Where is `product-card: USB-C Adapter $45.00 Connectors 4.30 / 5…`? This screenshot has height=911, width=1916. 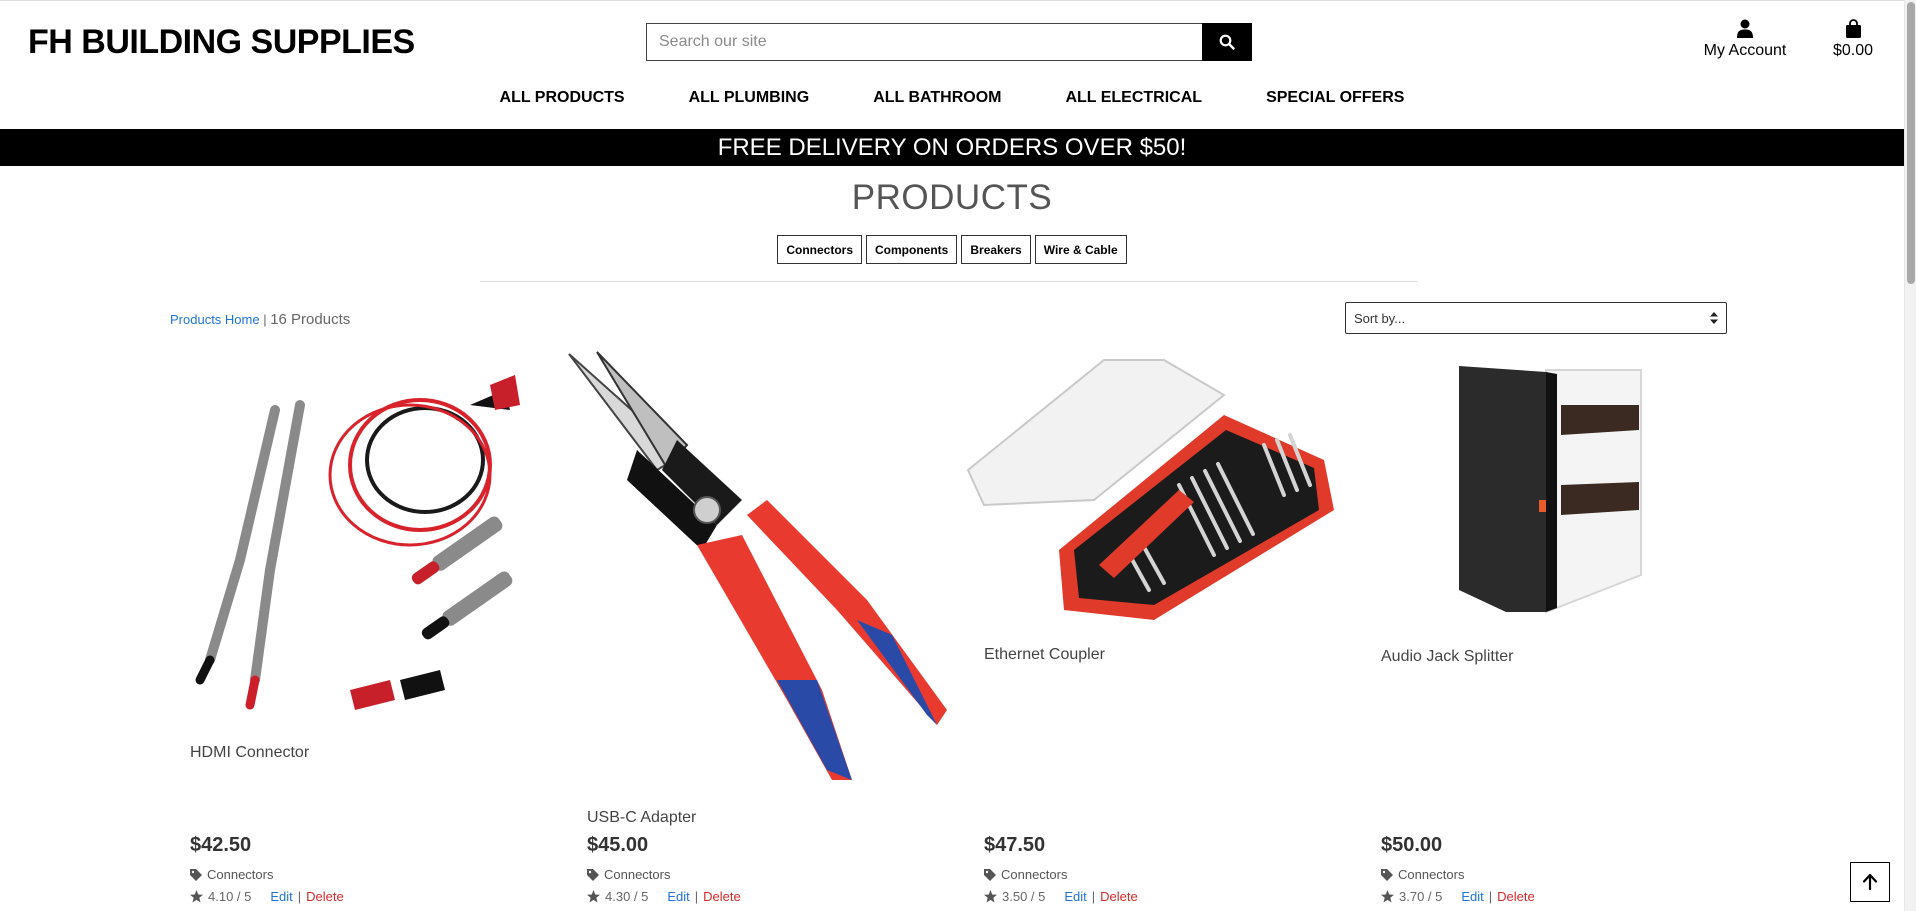 product-card: USB-C Adapter $45.00 Connectors 4.30 / 5… is located at coordinates (765, 630).